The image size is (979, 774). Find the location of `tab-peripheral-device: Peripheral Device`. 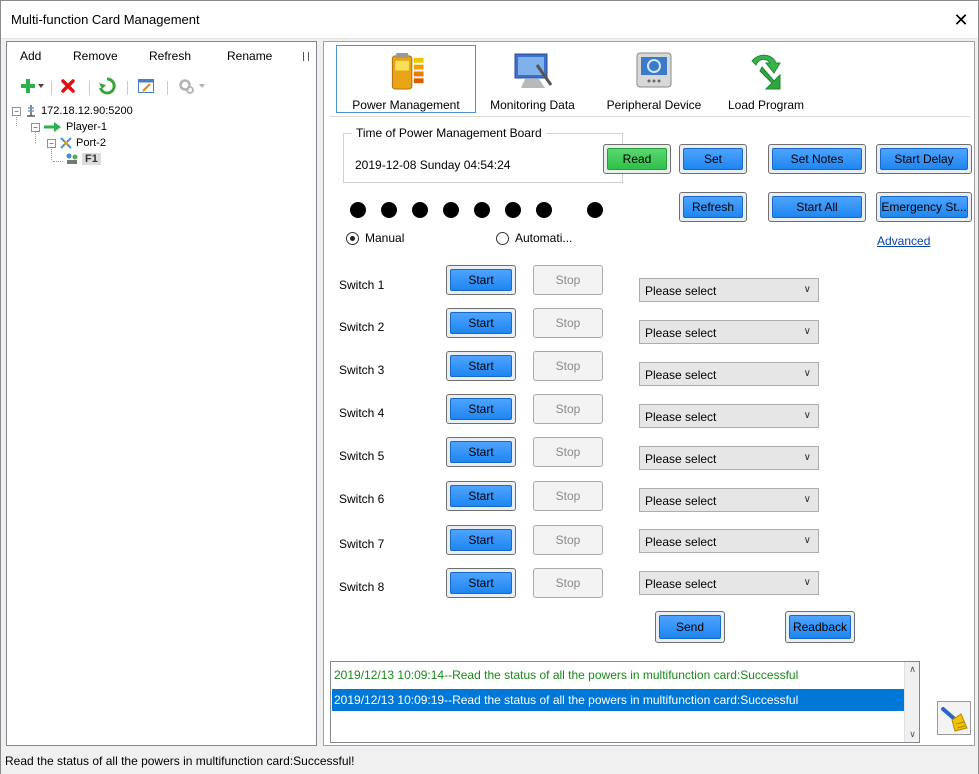

tab-peripheral-device: Peripheral Device is located at coordinates (654, 79).